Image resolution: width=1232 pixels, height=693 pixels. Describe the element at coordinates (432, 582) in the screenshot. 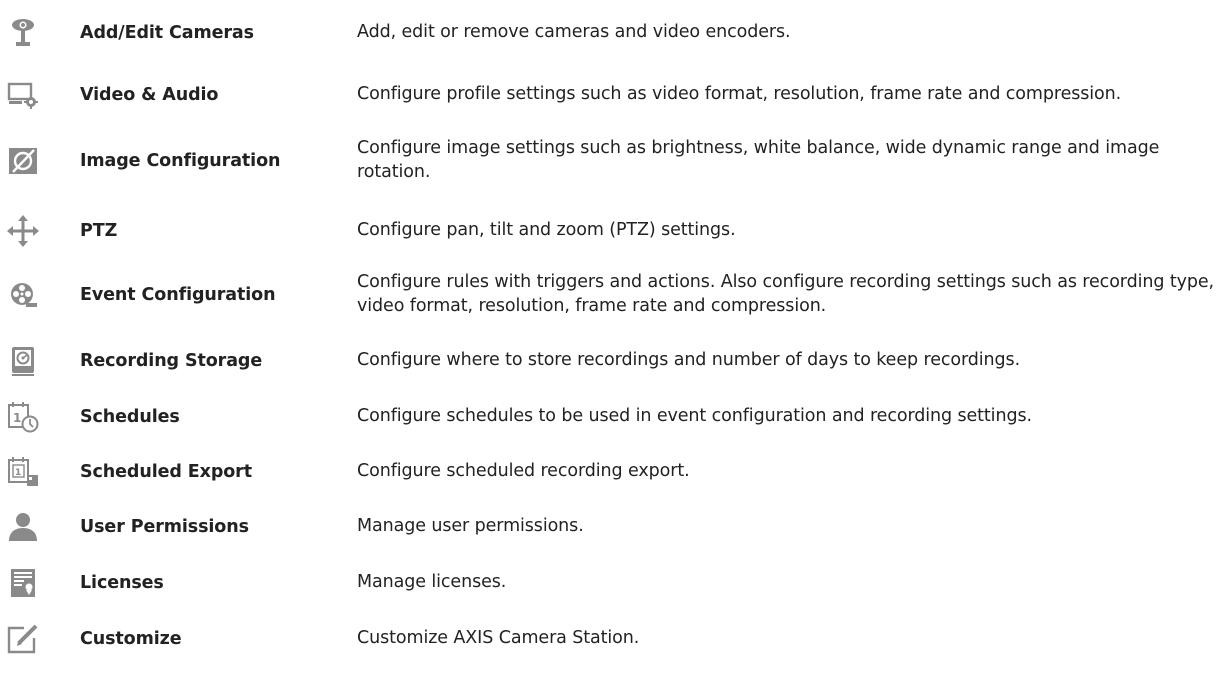

I see `item-description: Manage licenses.` at that location.